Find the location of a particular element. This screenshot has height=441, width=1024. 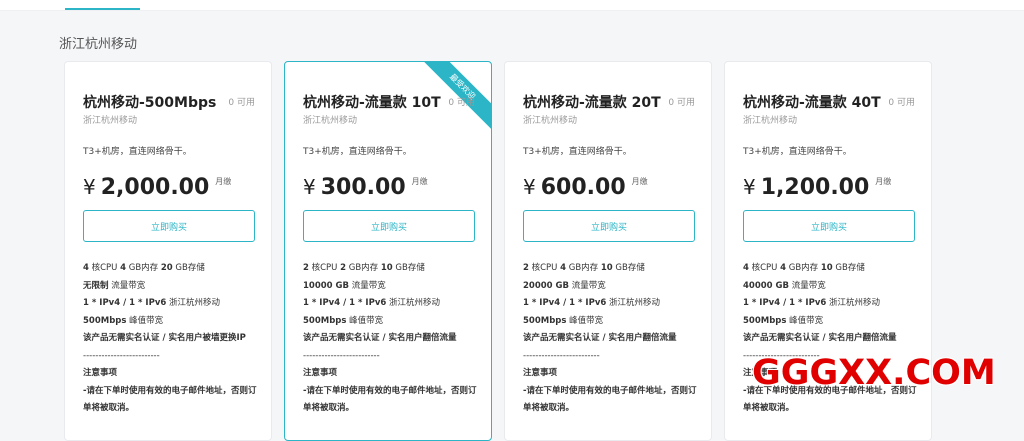

plan-price: ¥600.00 月缴 is located at coordinates (585, 187).